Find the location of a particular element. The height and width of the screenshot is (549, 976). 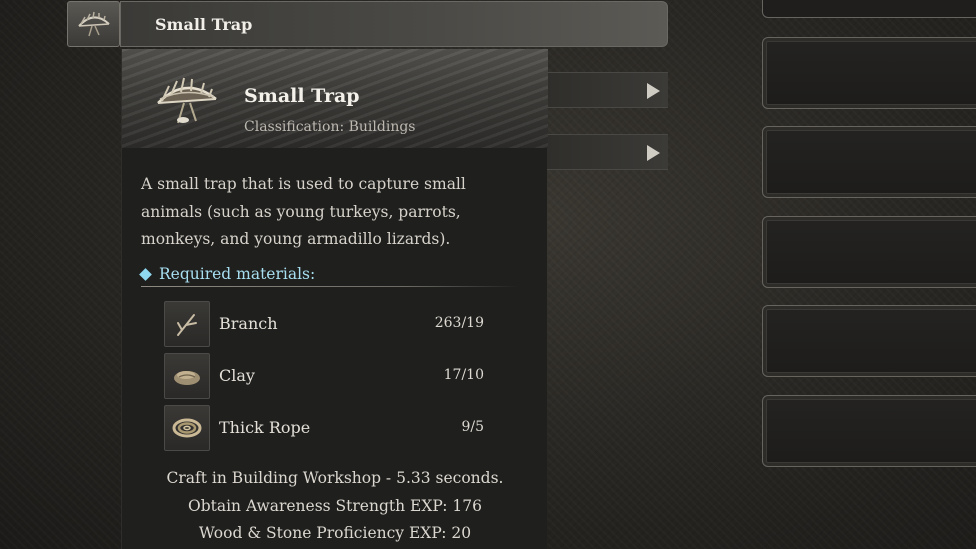

tooltip-classification: Classification: Buildings is located at coordinates (330, 127).